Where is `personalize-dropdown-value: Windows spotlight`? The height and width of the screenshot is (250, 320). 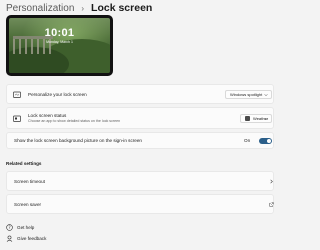 personalize-dropdown-value: Windows spotlight is located at coordinates (246, 94).